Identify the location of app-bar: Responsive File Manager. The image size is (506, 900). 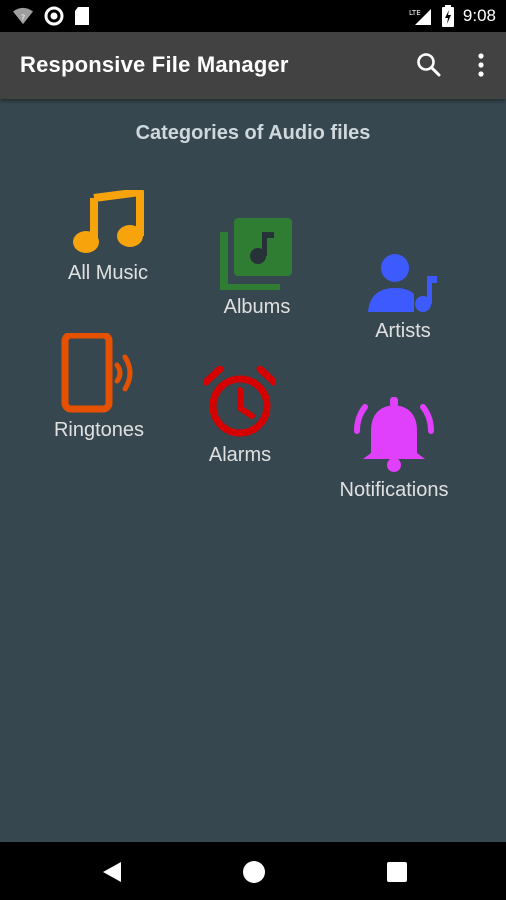
(253, 65).